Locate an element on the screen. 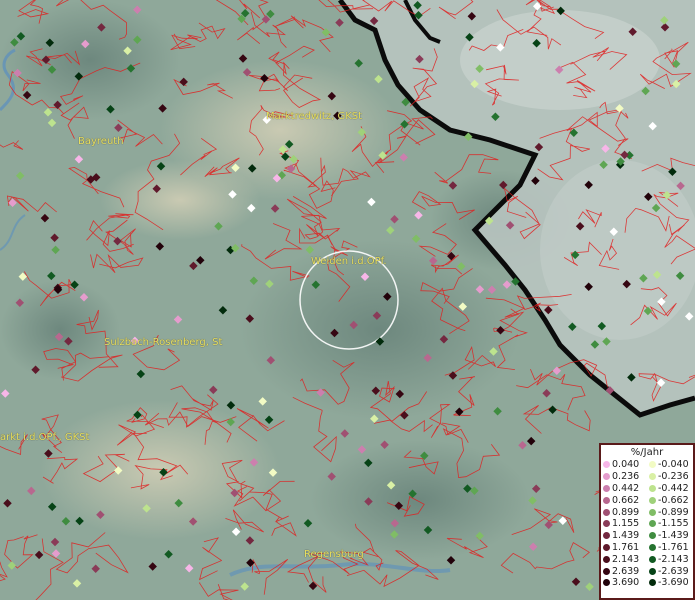  legend-entry: -0.662 is located at coordinates (670, 500).